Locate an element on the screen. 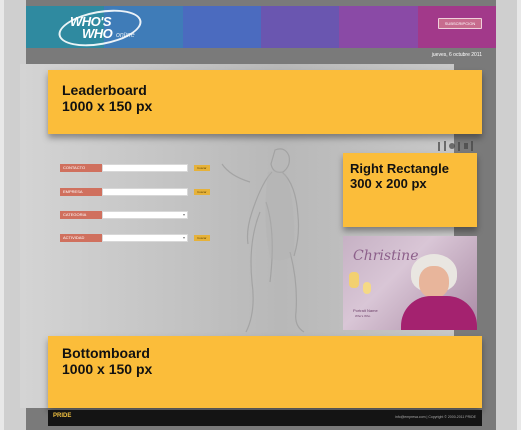 This screenshot has height=430, width=521. bottomboard-label: Bottomboard 1000 x 150 px is located at coordinates (107, 361).